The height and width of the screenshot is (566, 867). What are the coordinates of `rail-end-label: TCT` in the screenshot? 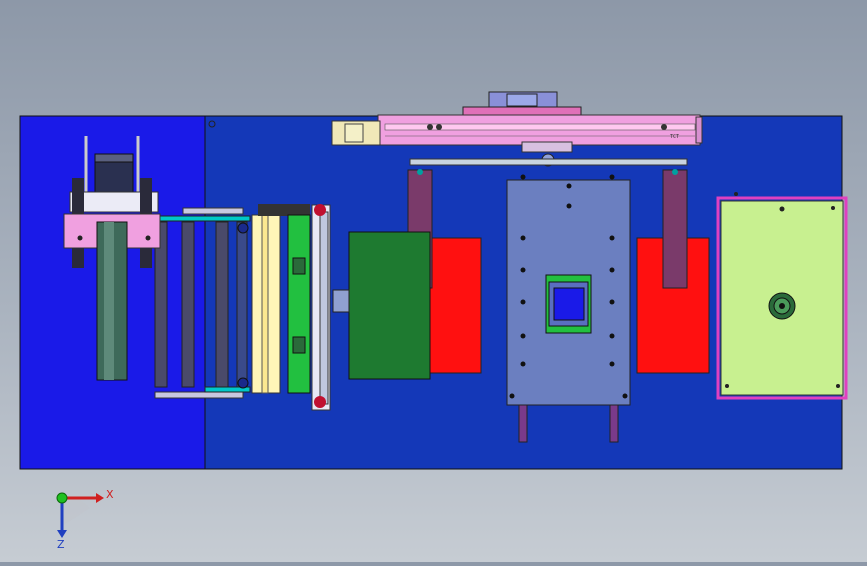 It's located at (674, 137).